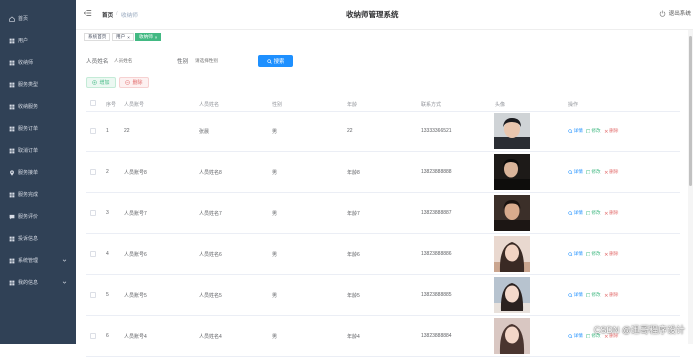  What do you see at coordinates (38, 63) in the screenshot?
I see `sidebar-item-organizer: 收纳师` at bounding box center [38, 63].